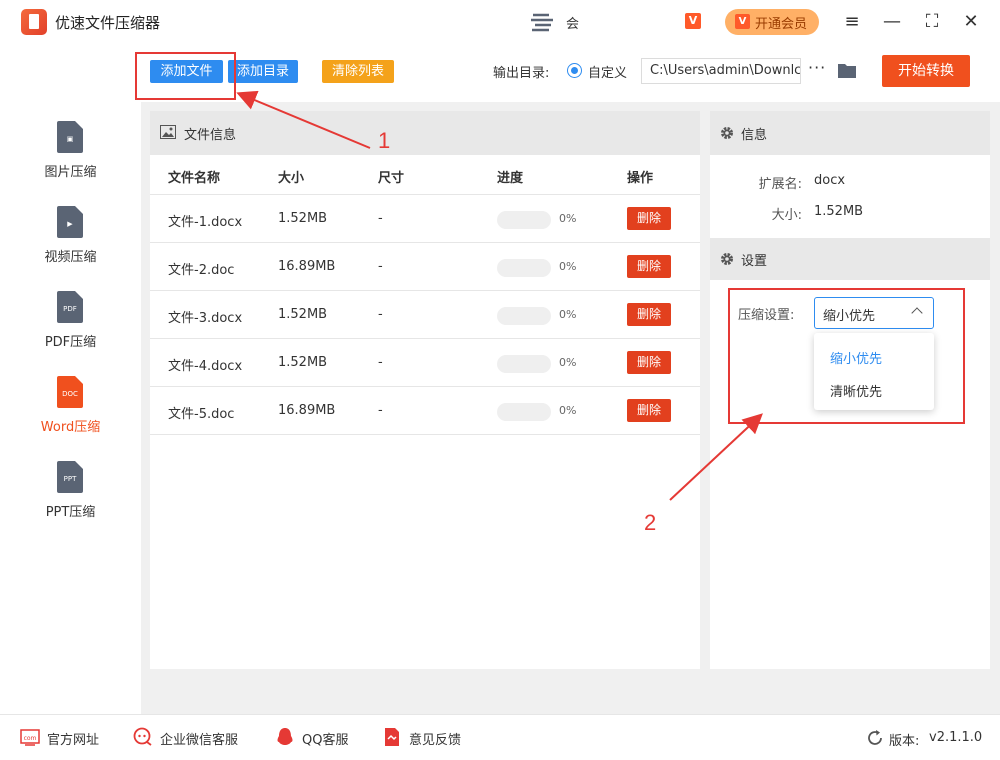 Image resolution: width=1000 pixels, height=760 pixels. I want to click on column-header-dimension: 尺寸, so click(391, 178).